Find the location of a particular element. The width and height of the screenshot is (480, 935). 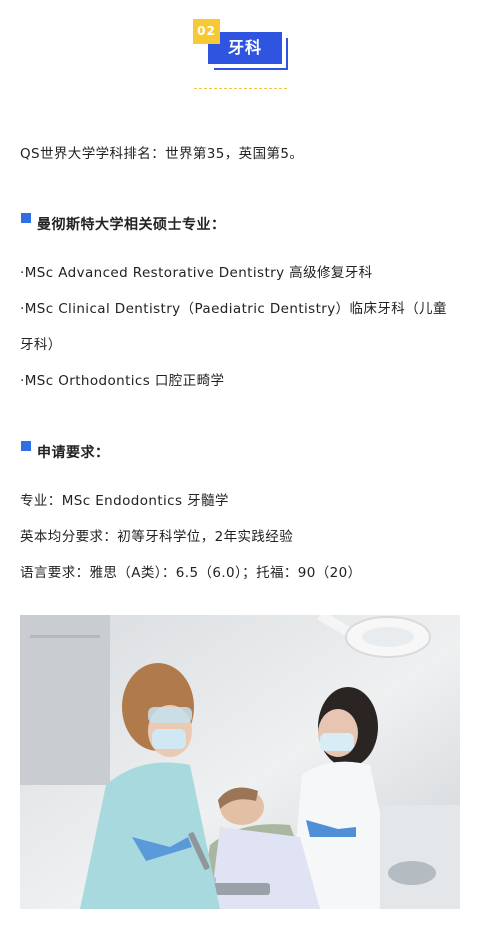

requirements-heading: 申请要求： is located at coordinates (73, 453).